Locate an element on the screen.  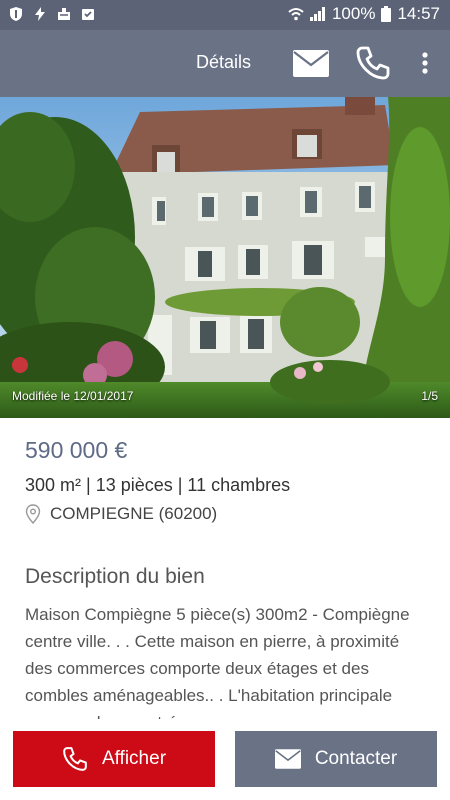
show-phone-button: Afficher is located at coordinates (114, 759).